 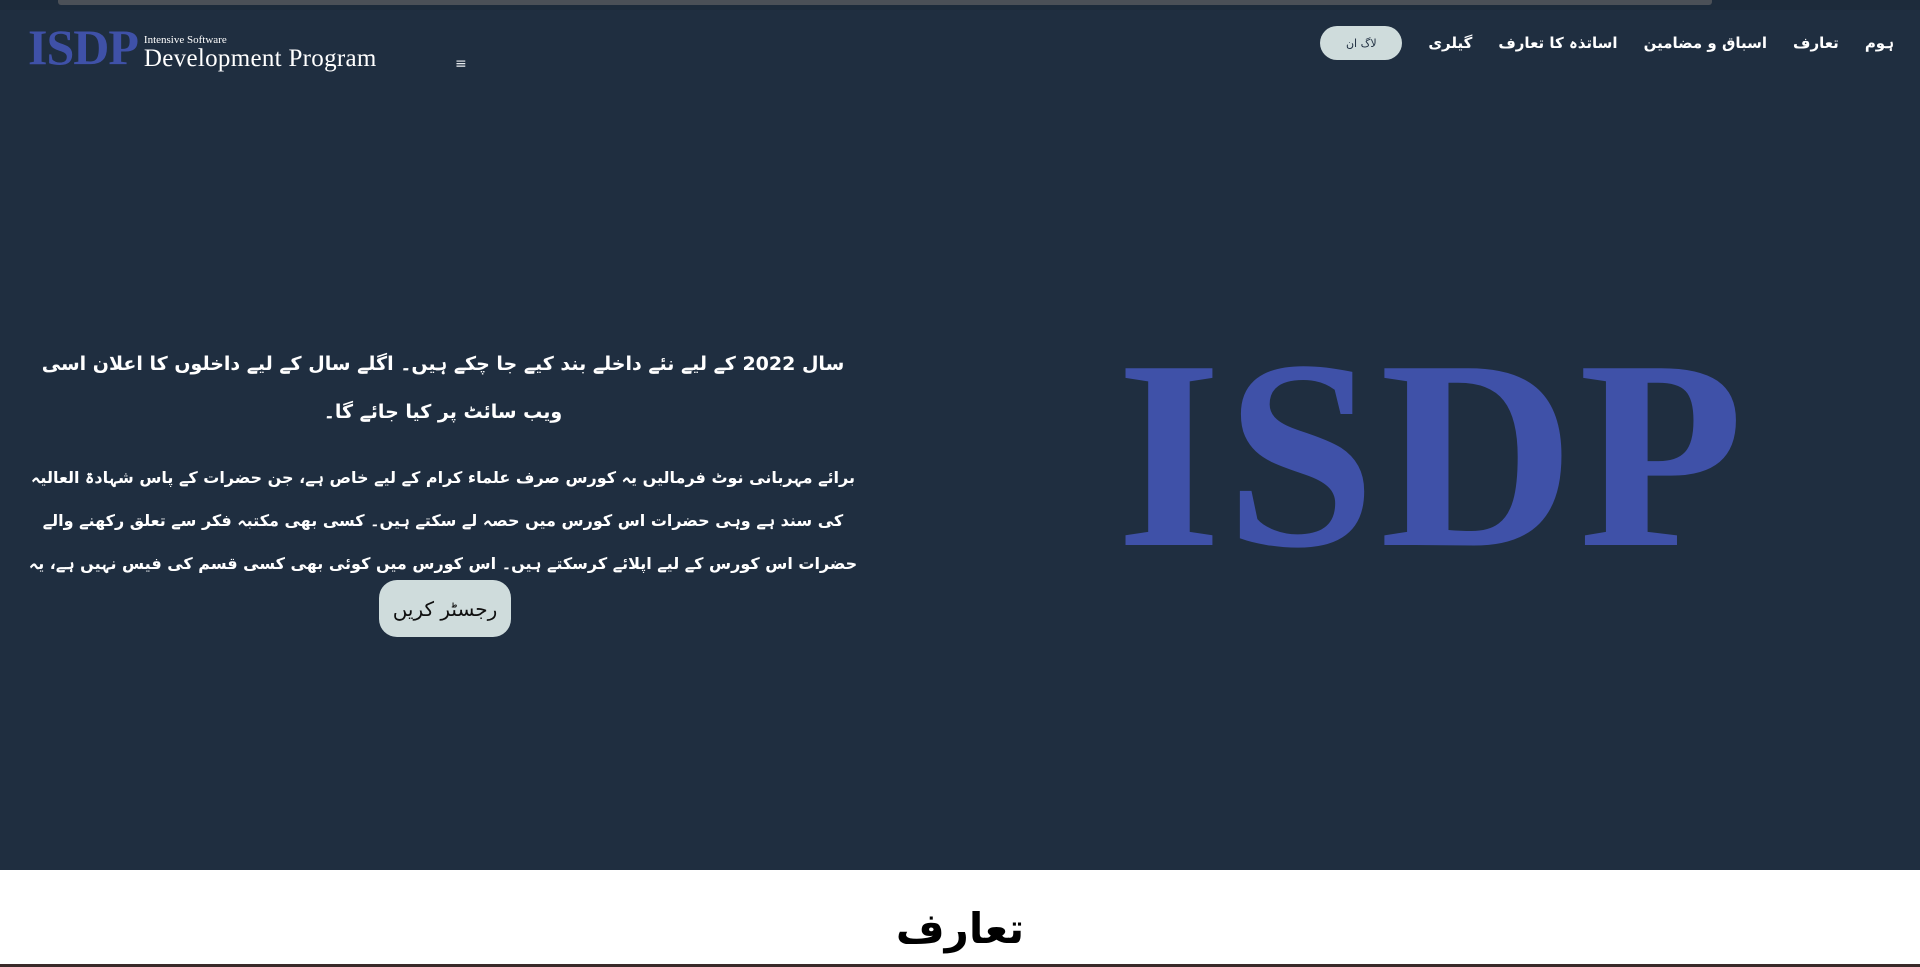 I want to click on hamburger-menu-icon: ≡, so click(x=461, y=64).